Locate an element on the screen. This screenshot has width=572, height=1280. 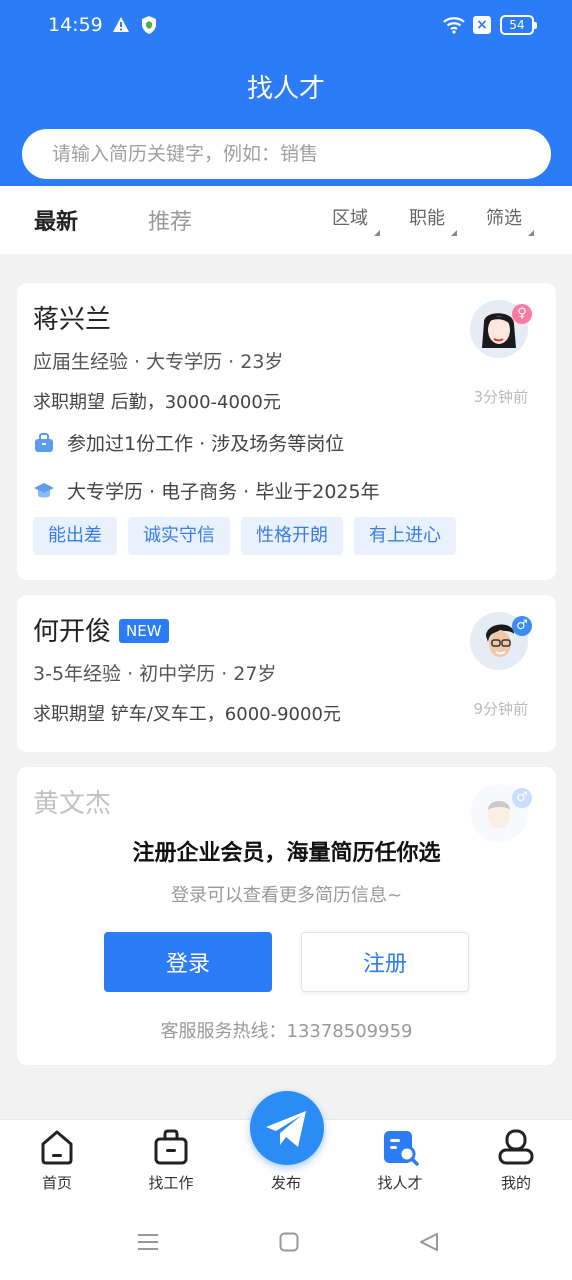
graduation-cap-icon is located at coordinates (44, 490).